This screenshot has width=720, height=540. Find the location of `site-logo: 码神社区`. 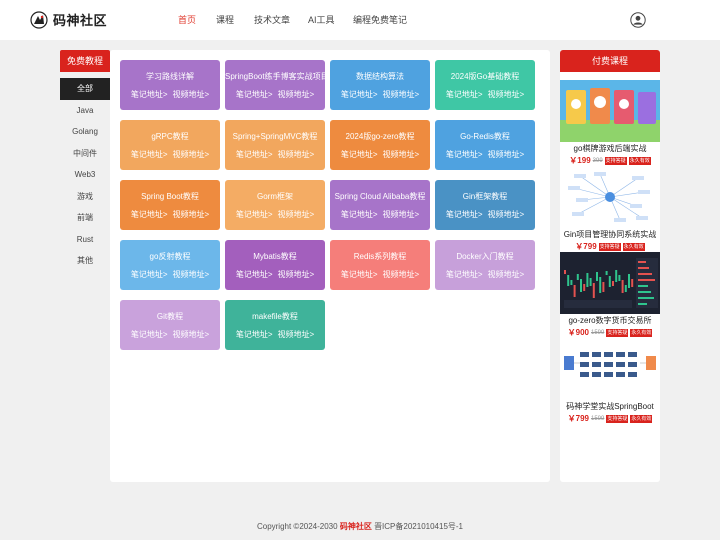

site-logo: 码神社区 is located at coordinates (68, 19).